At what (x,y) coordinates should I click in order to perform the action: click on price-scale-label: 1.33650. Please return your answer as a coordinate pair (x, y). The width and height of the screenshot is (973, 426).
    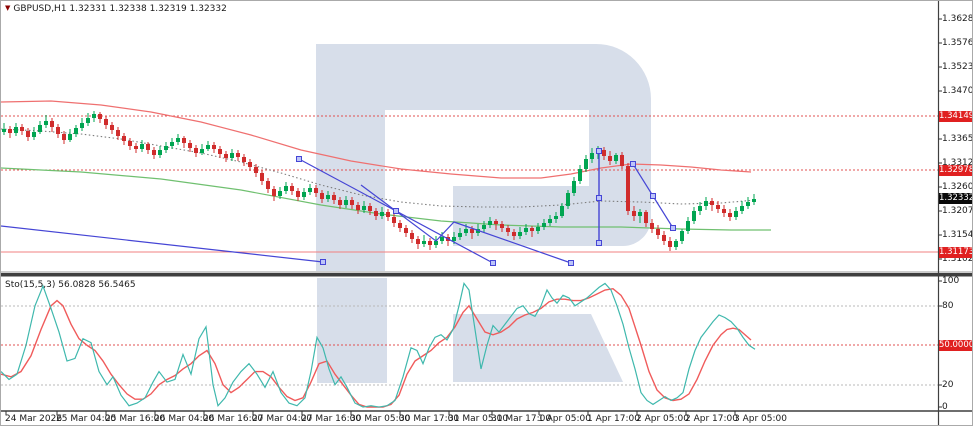
    Looking at the image, I should click on (957, 139).